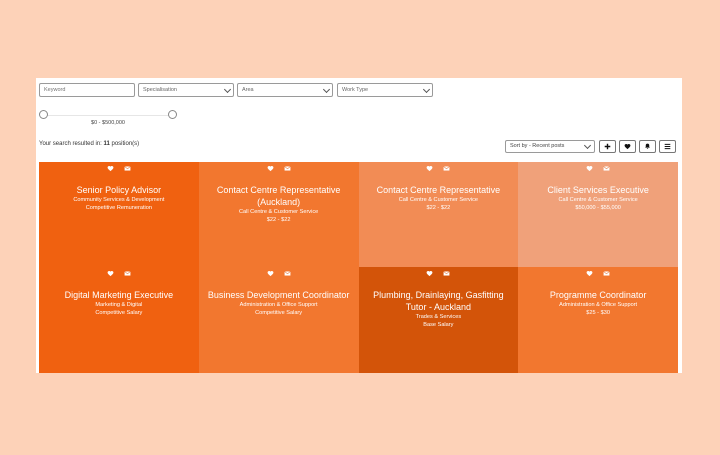 The height and width of the screenshot is (455, 720). What do you see at coordinates (248, 90) in the screenshot?
I see `area-select-value: Area` at bounding box center [248, 90].